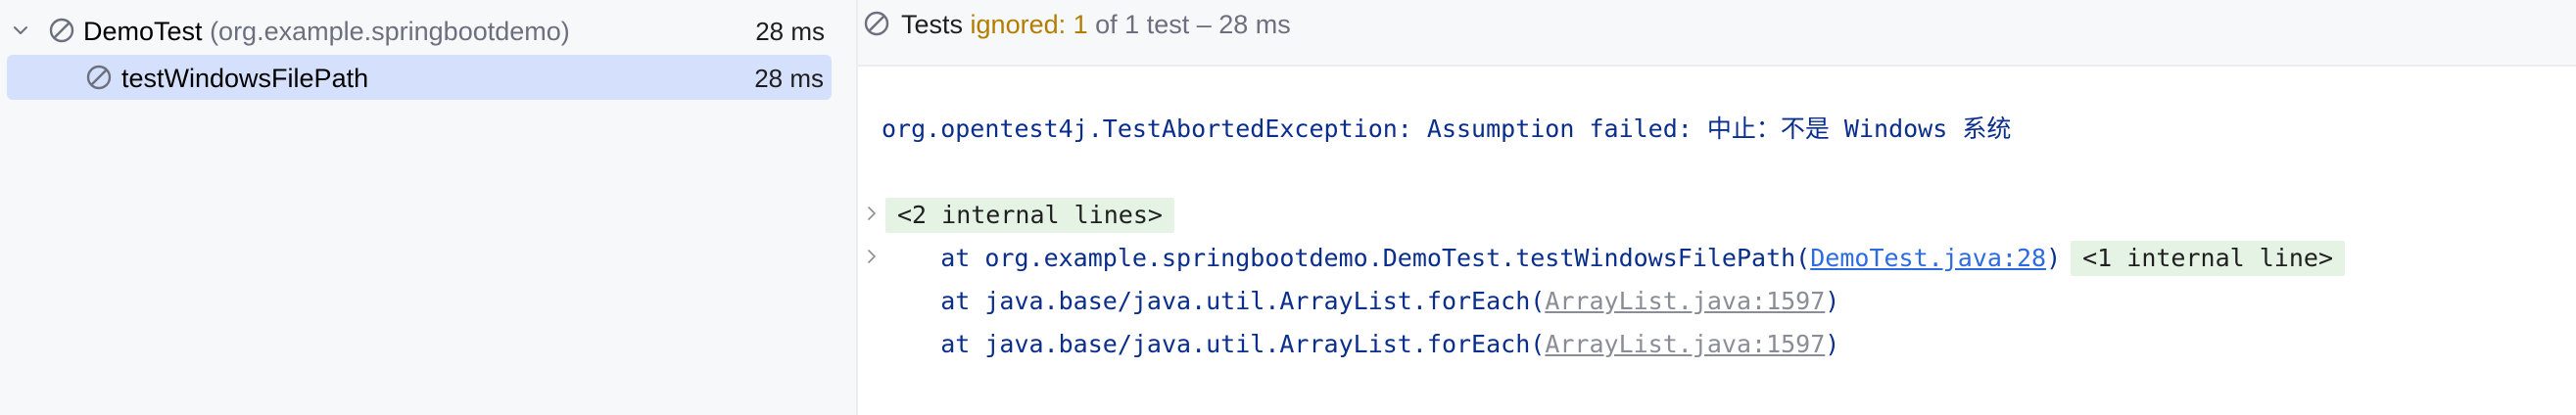 The image size is (2576, 415). Describe the element at coordinates (1029, 24) in the screenshot. I see `status-ignored-count: ignored: 1` at that location.